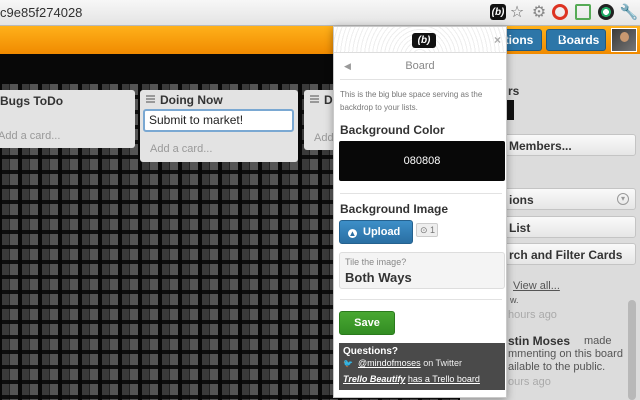 Image resolution: width=640 pixels, height=400 pixels. Describe the element at coordinates (191, 100) in the screenshot. I see `list-title: Doing Now` at that location.